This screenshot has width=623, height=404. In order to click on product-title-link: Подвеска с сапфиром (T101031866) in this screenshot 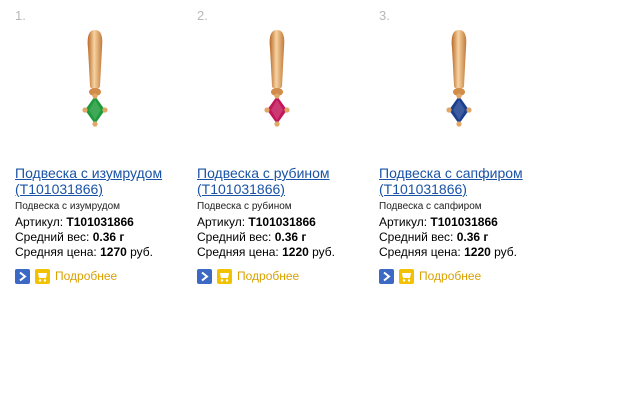, I will do `click(467, 181)`.